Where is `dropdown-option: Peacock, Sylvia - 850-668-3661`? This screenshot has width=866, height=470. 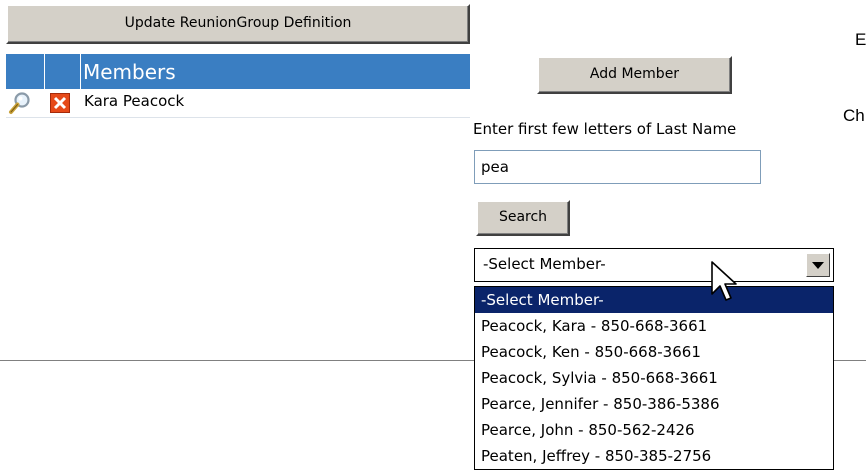
dropdown-option: Peacock, Sylvia - 850-668-3661 is located at coordinates (654, 378).